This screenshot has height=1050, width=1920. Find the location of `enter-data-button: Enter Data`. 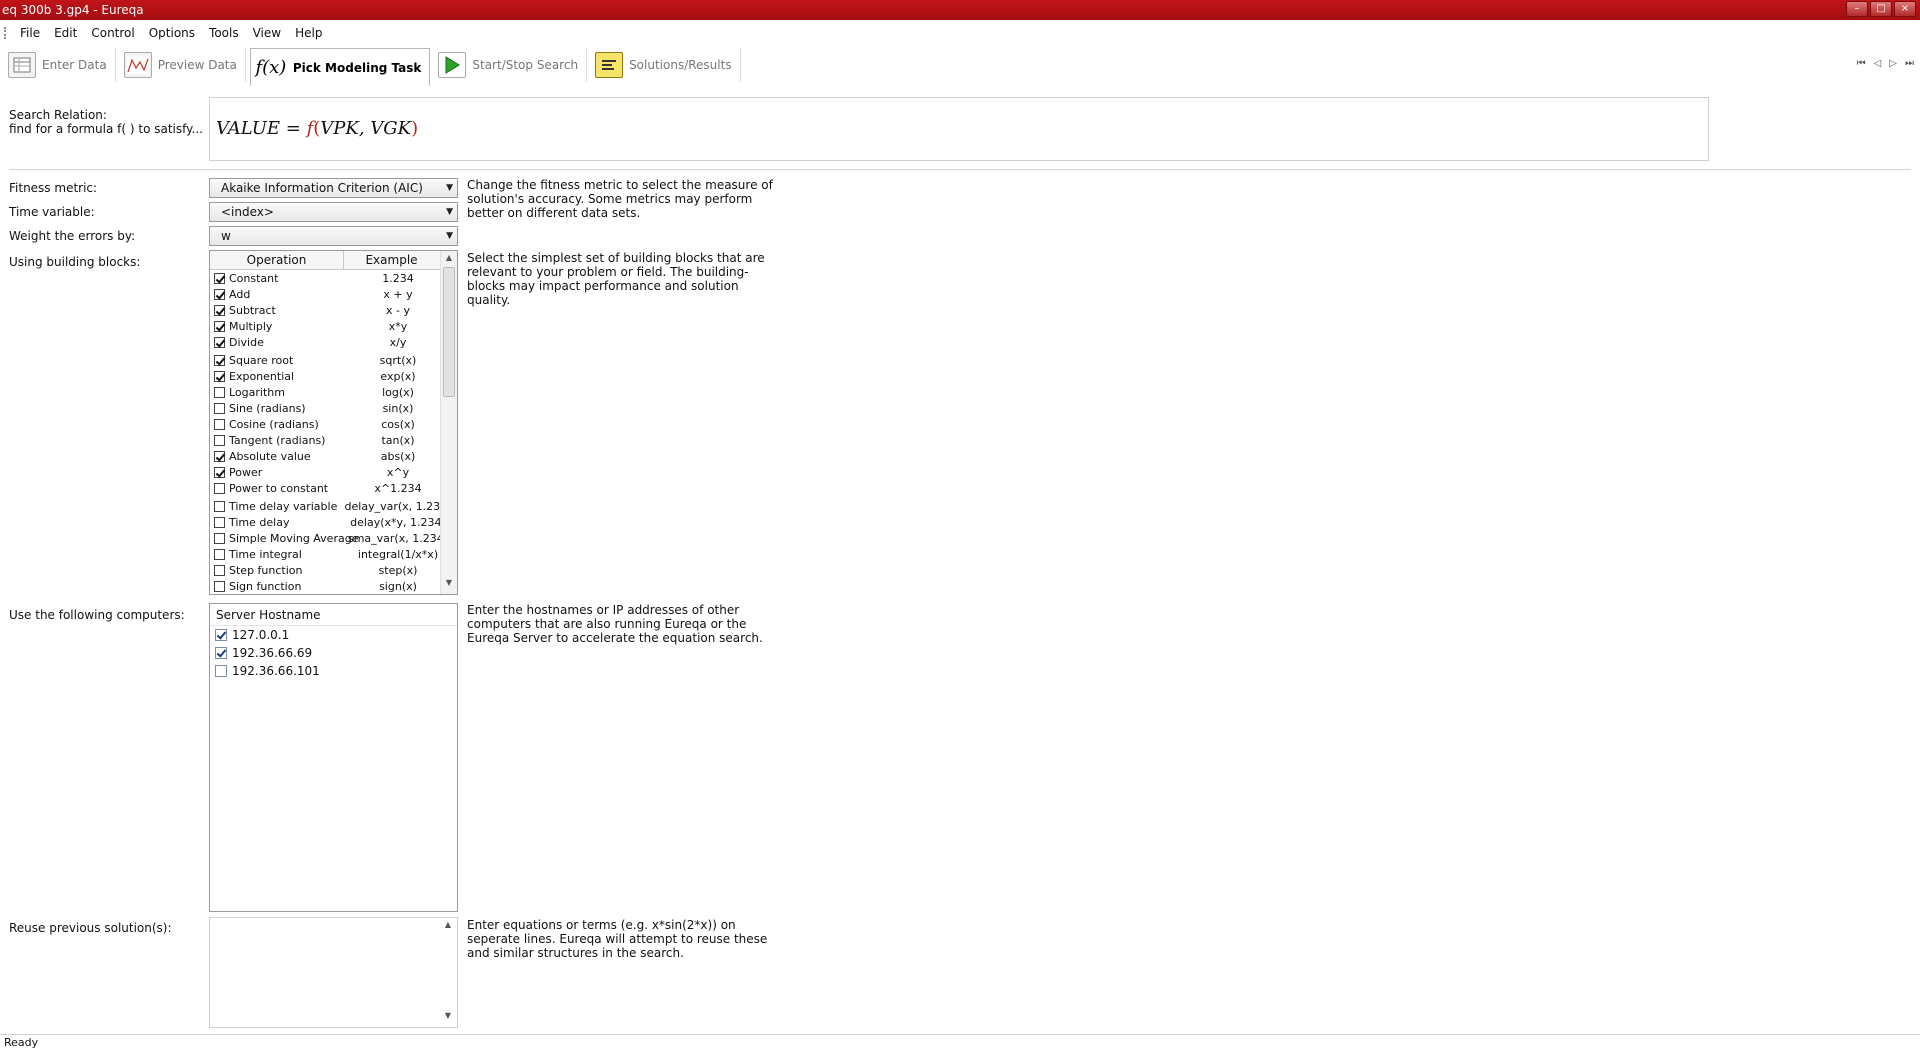

enter-data-button: Enter Data is located at coordinates (60, 65).